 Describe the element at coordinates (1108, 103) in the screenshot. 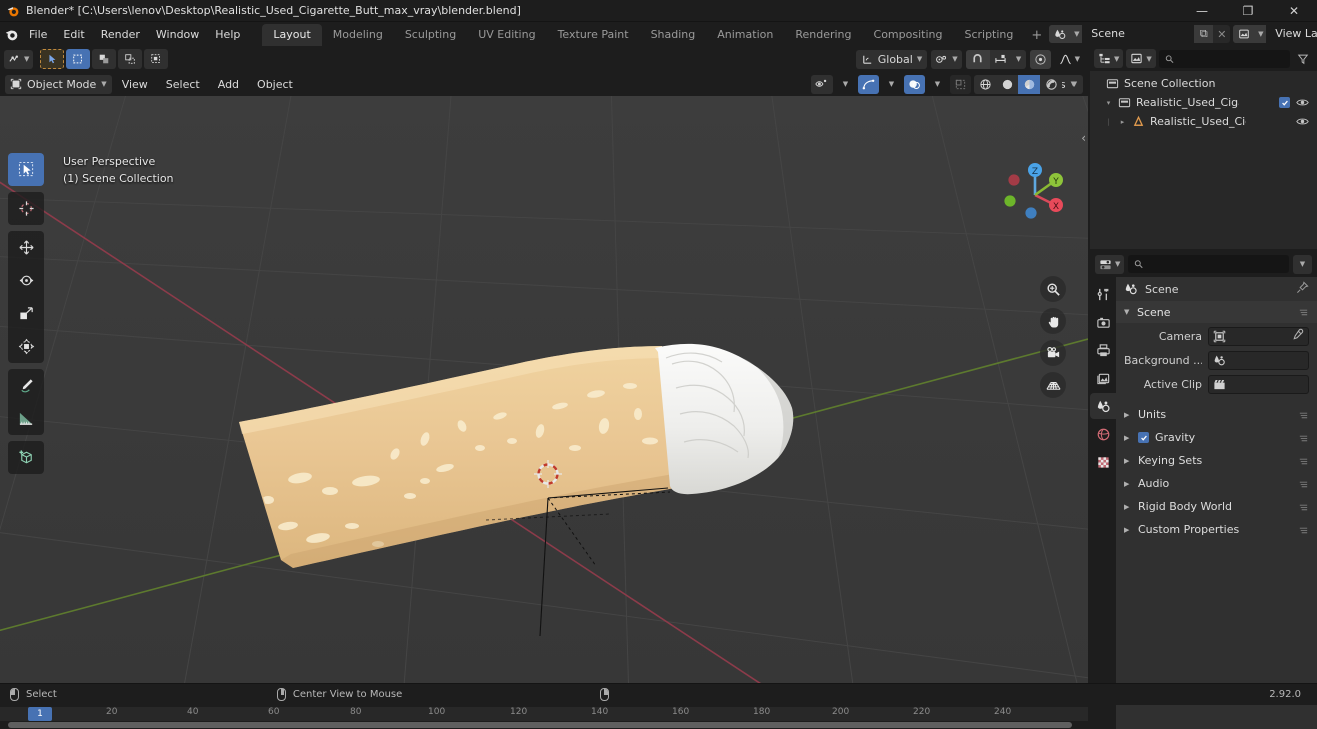

I see `outliner-disclosure-triangle: ▾` at that location.